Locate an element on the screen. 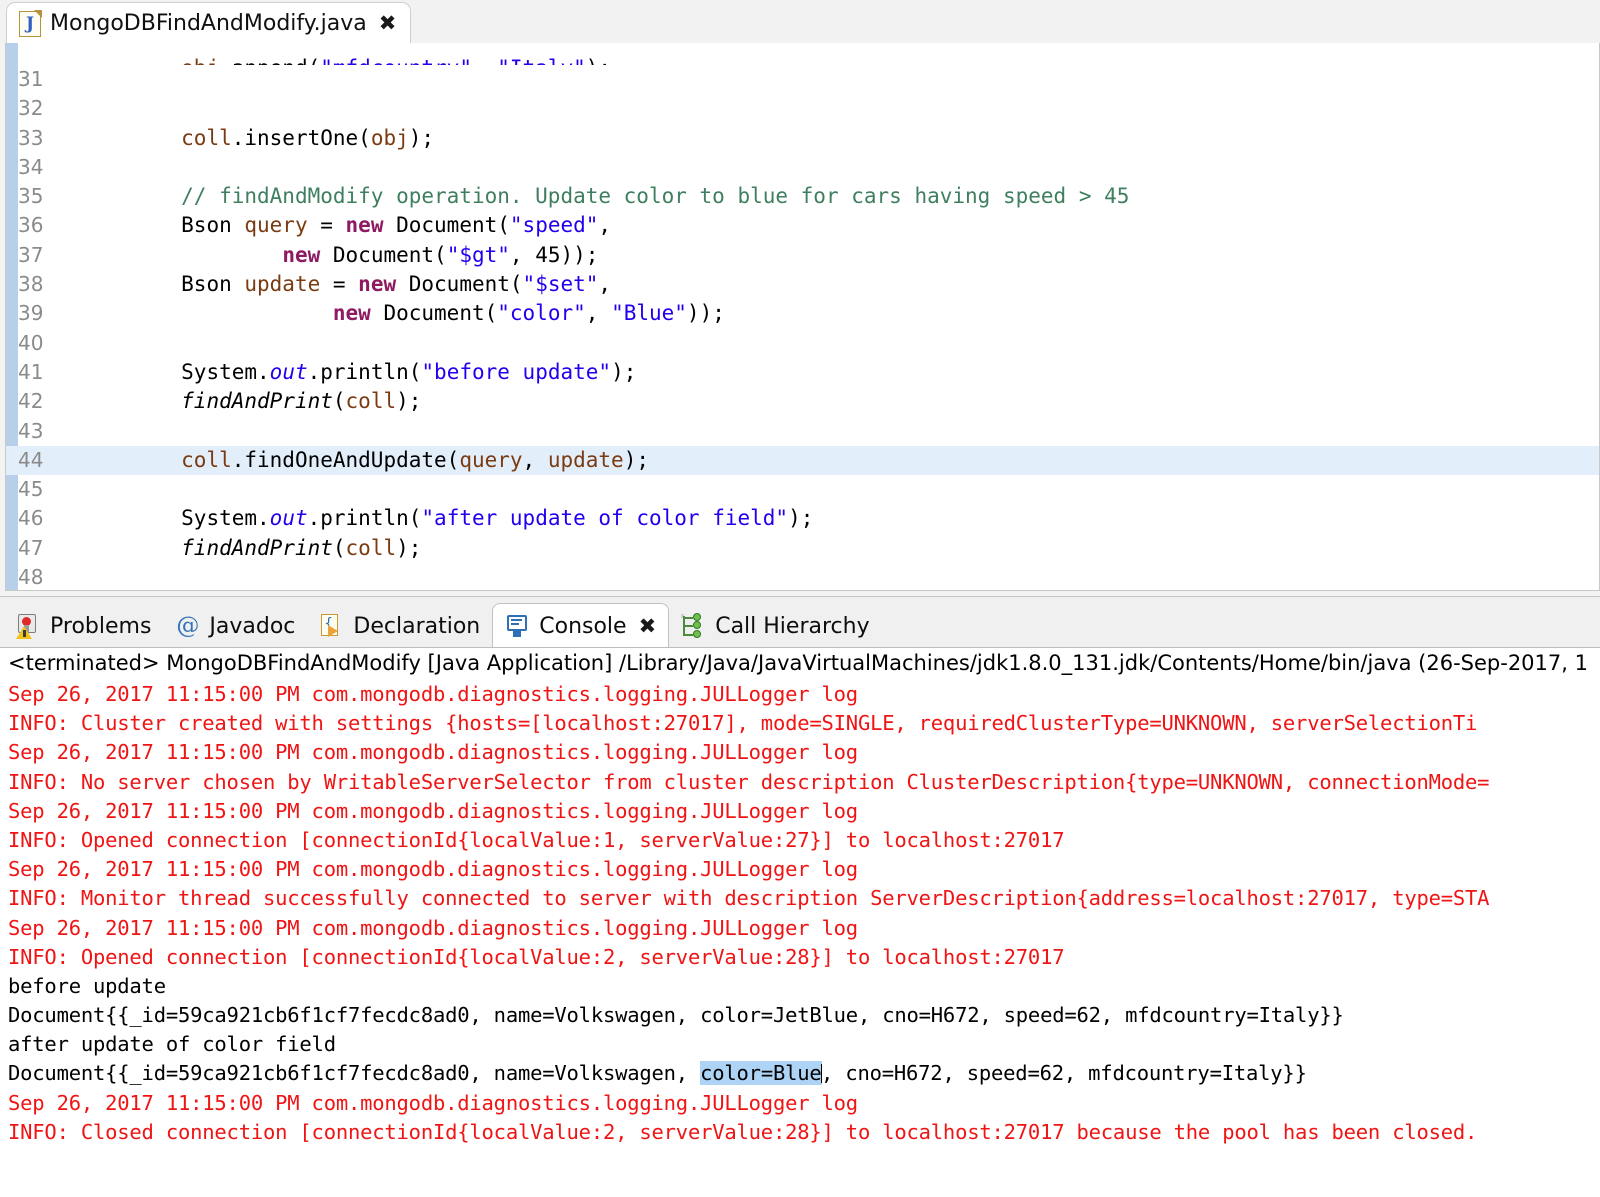  tab-label: Console is located at coordinates (583, 626).